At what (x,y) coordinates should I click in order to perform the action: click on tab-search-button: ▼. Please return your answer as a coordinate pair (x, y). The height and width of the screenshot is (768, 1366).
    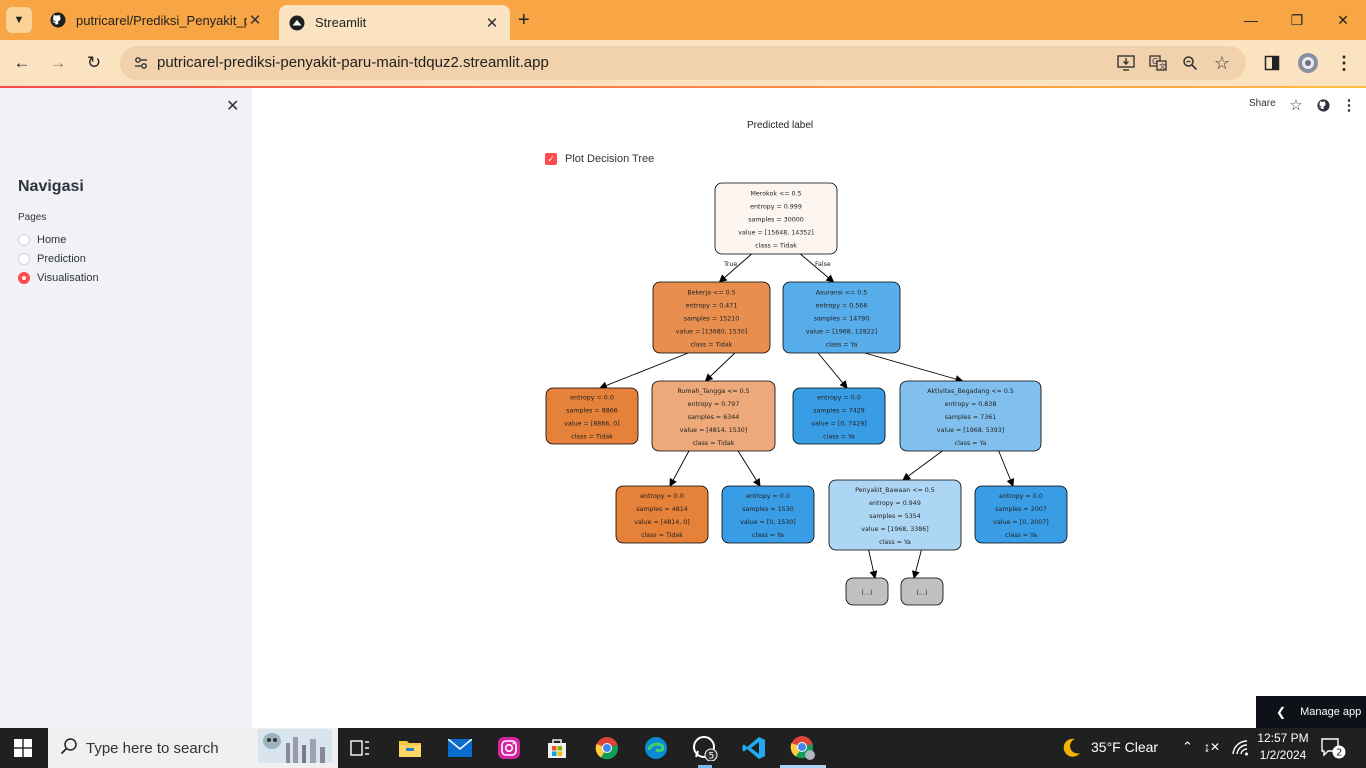
    Looking at the image, I should click on (19, 20).